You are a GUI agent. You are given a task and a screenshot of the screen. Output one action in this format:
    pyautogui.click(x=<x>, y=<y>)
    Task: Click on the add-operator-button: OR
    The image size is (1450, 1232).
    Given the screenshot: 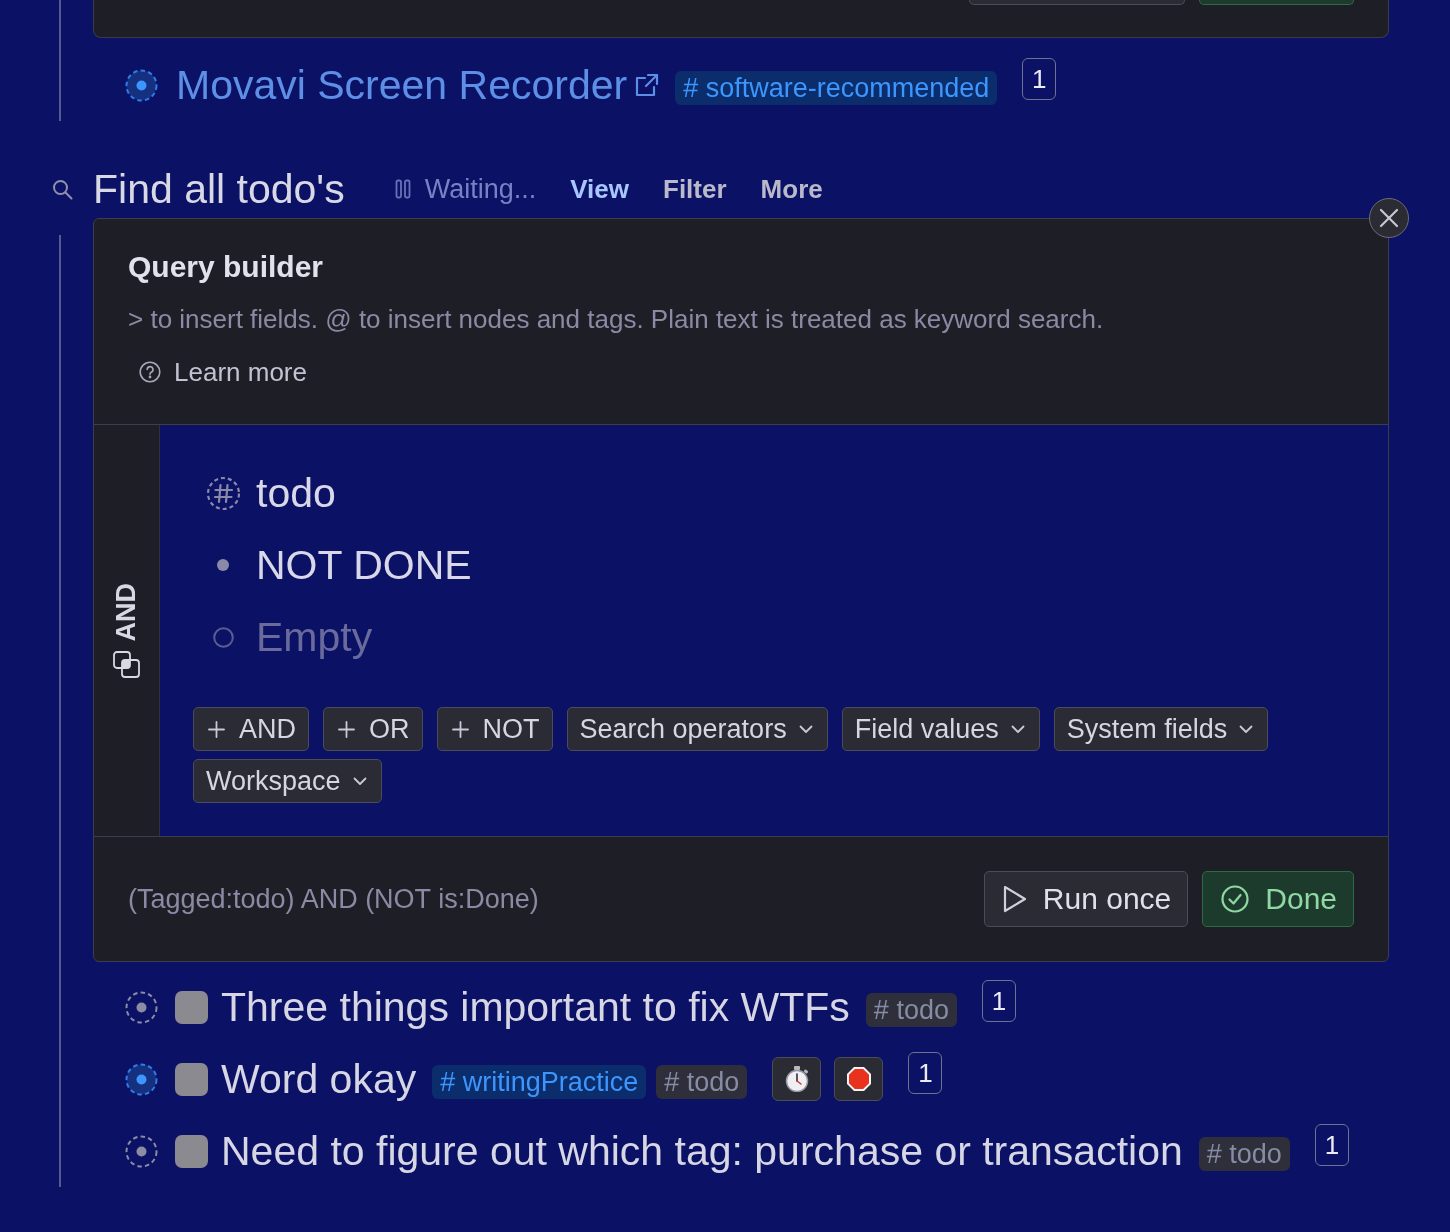 What is the action you would take?
    pyautogui.click(x=373, y=729)
    